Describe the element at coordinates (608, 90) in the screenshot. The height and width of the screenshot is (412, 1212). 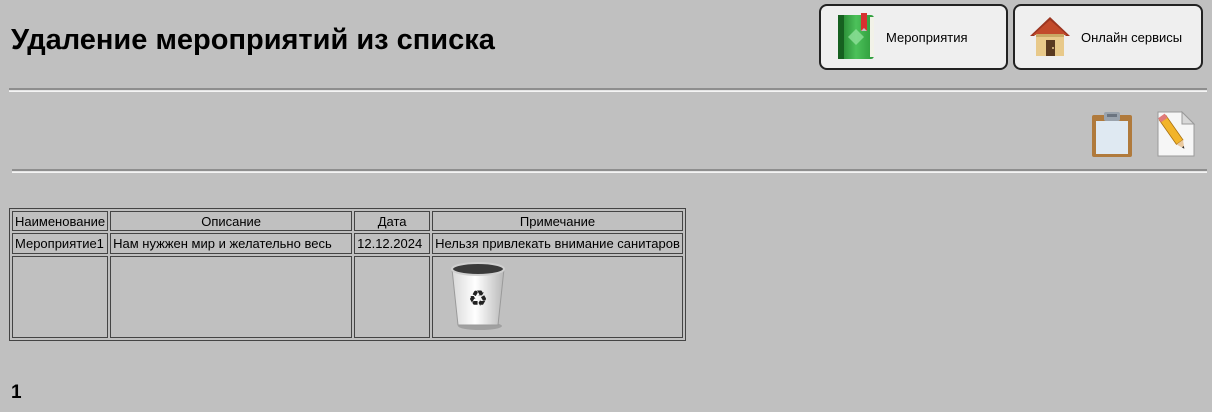
I see `top-divider` at that location.